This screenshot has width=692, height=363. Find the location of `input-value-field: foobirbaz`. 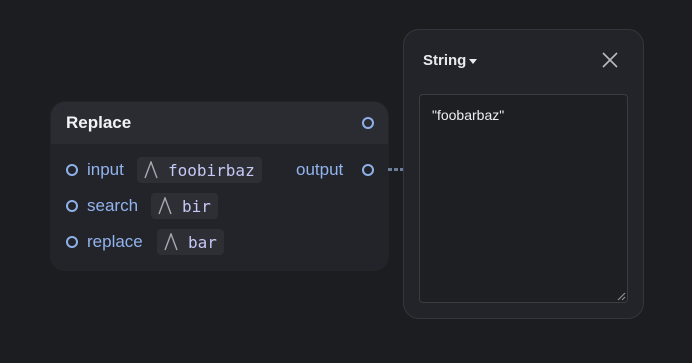

input-value-field: foobirbaz is located at coordinates (199, 170).